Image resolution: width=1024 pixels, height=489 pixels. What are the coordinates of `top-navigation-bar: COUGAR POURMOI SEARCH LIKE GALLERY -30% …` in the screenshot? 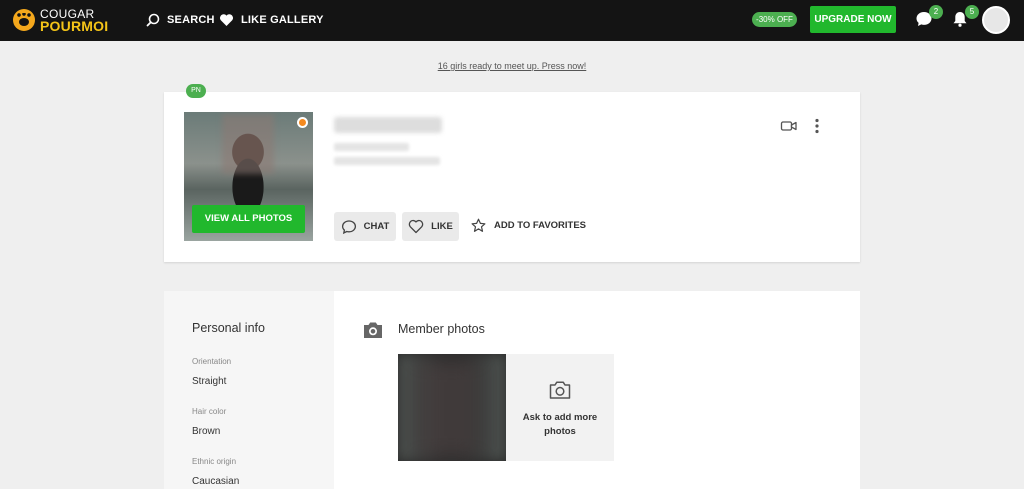 It's located at (512, 20).